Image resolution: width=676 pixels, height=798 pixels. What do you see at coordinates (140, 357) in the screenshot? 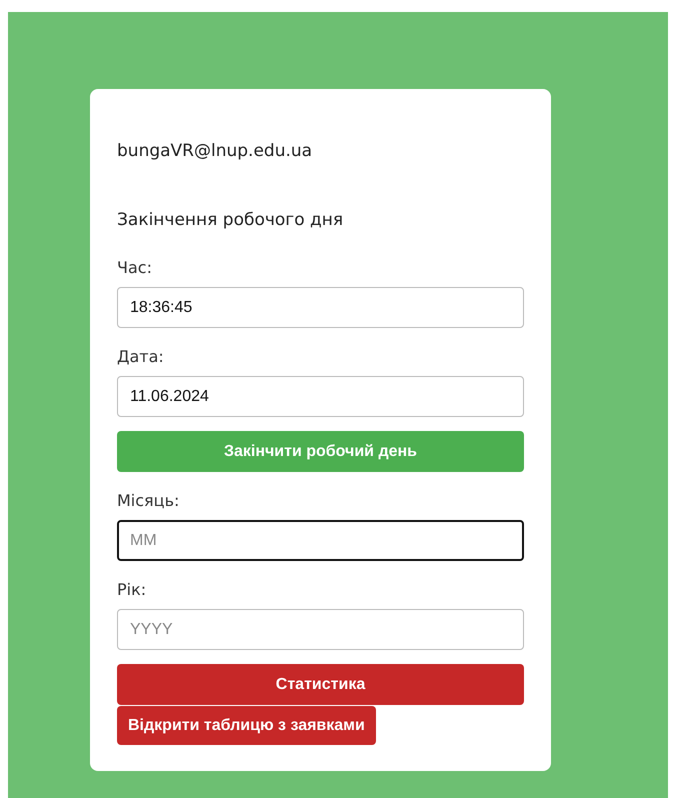
I see `field-label: Дата:` at bounding box center [140, 357].